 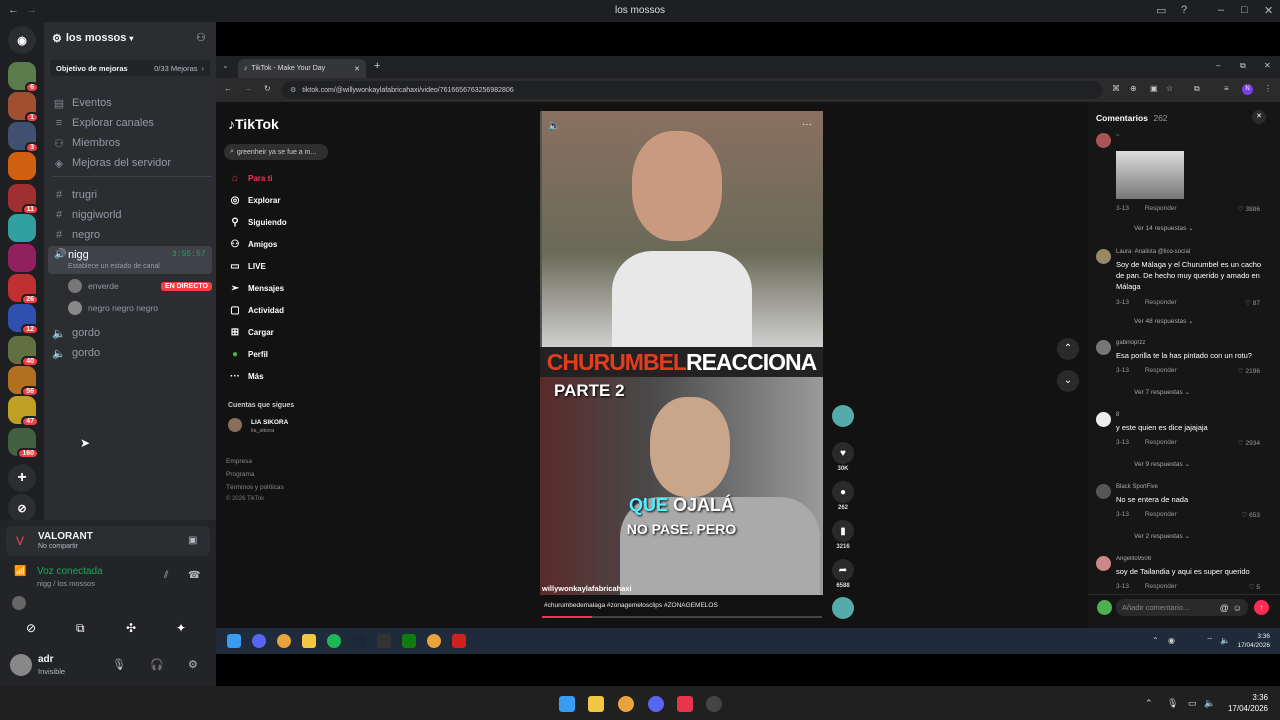 I want to click on prev-video-button: ⌃, so click(x=1068, y=349).